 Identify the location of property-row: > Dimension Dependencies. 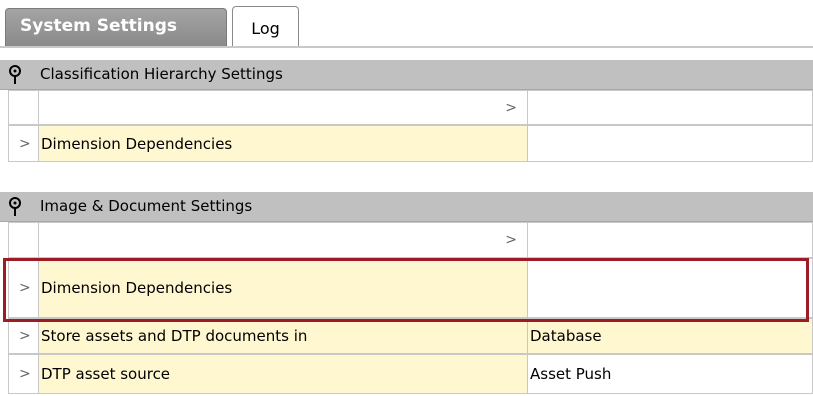
(406, 143).